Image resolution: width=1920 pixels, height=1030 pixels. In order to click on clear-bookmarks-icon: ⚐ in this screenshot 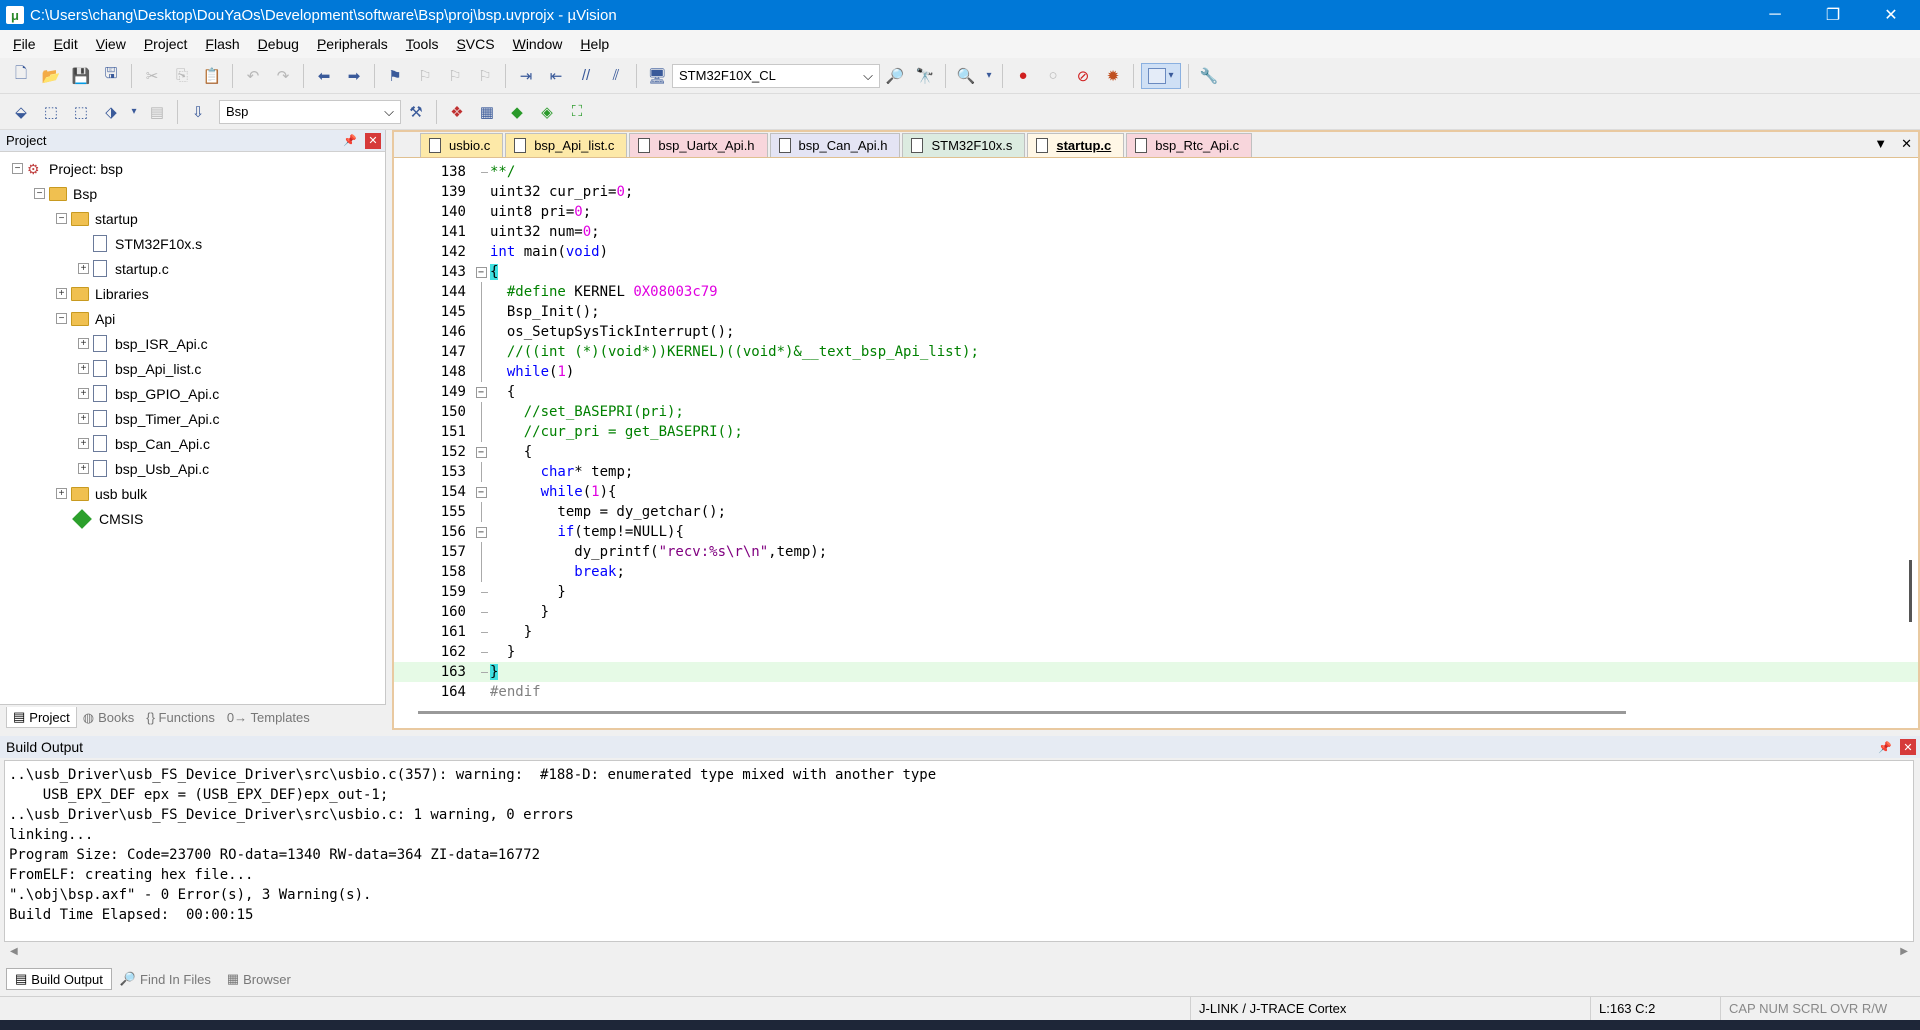, I will do `click(485, 76)`.